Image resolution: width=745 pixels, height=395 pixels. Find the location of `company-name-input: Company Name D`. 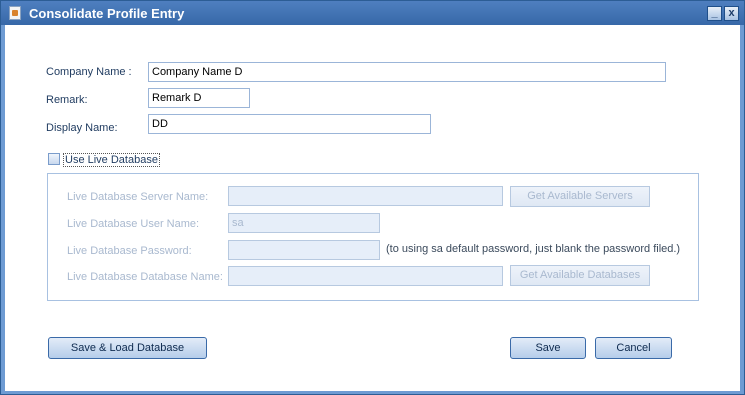

company-name-input: Company Name D is located at coordinates (407, 72).